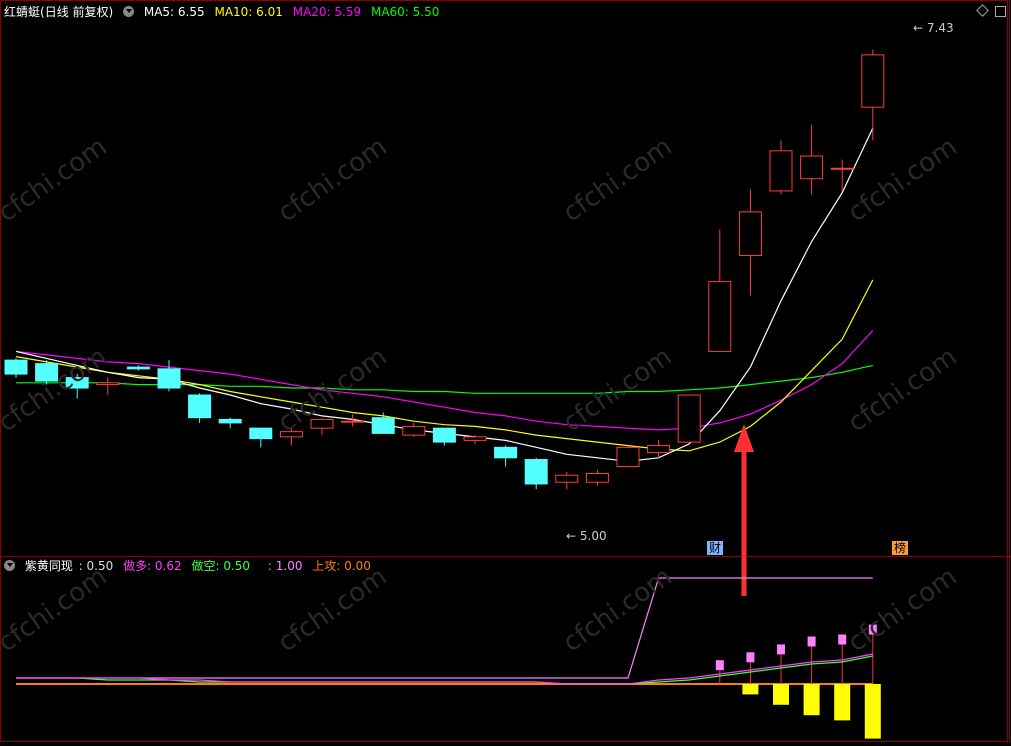 Image resolution: width=1011 pixels, height=746 pixels. What do you see at coordinates (444, 670) in the screenshot?
I see `zuokong-line` at bounding box center [444, 670].